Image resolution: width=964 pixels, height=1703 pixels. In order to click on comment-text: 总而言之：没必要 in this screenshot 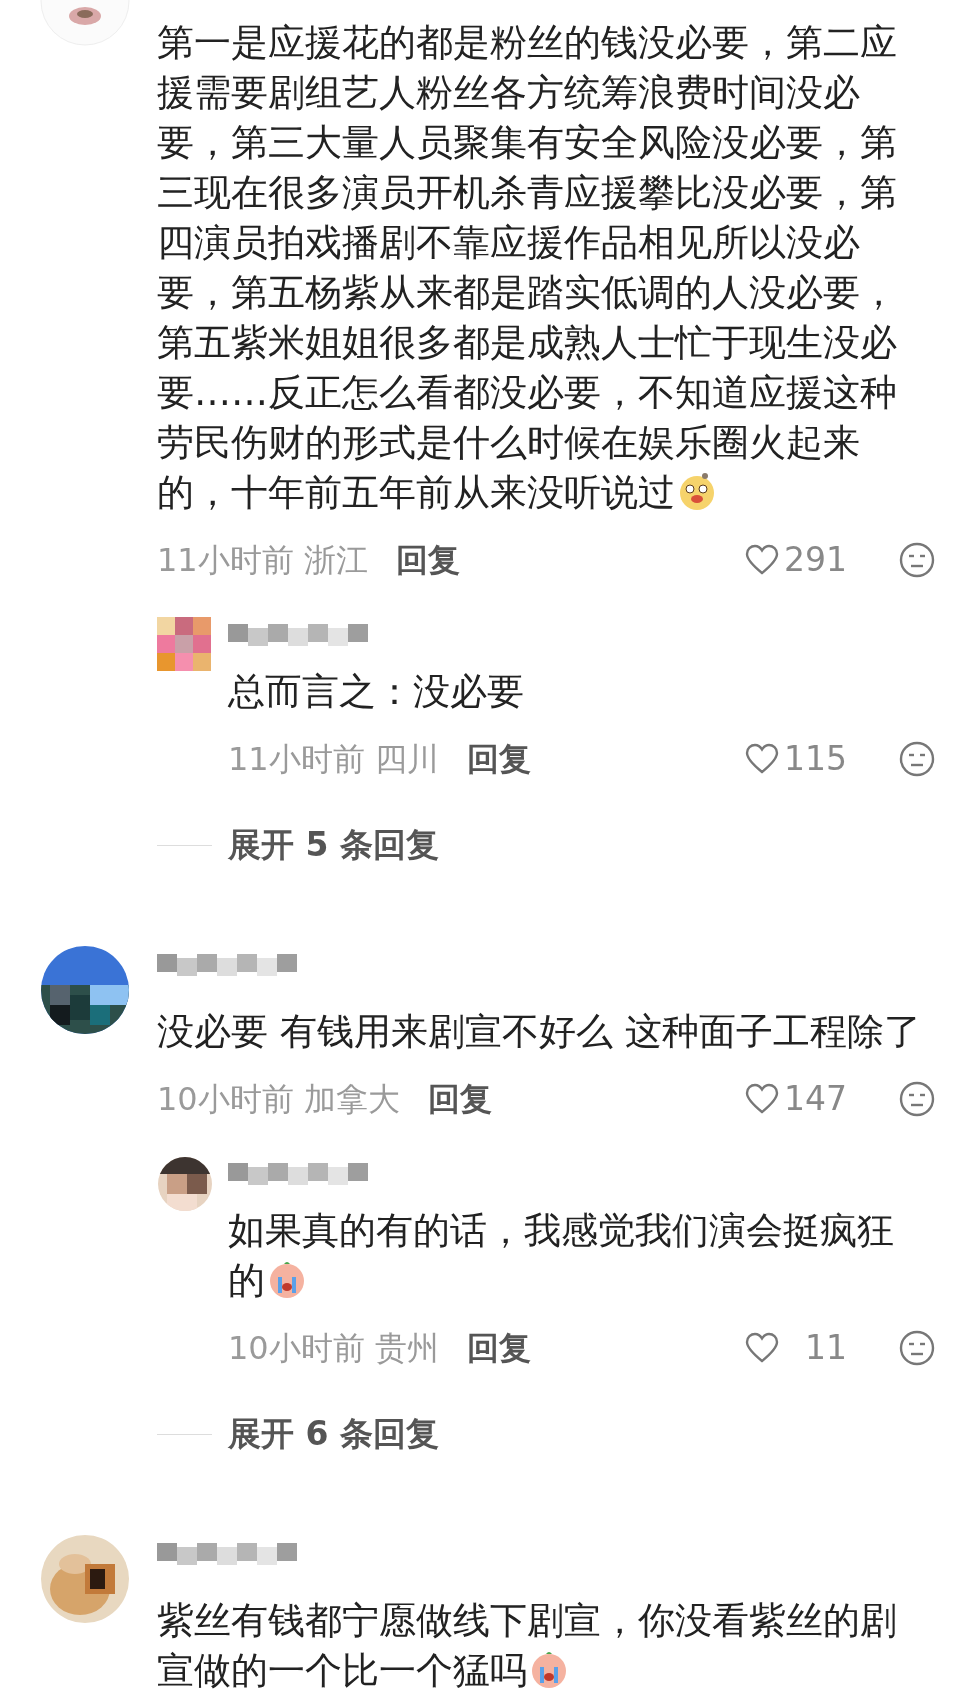, I will do `click(376, 692)`.